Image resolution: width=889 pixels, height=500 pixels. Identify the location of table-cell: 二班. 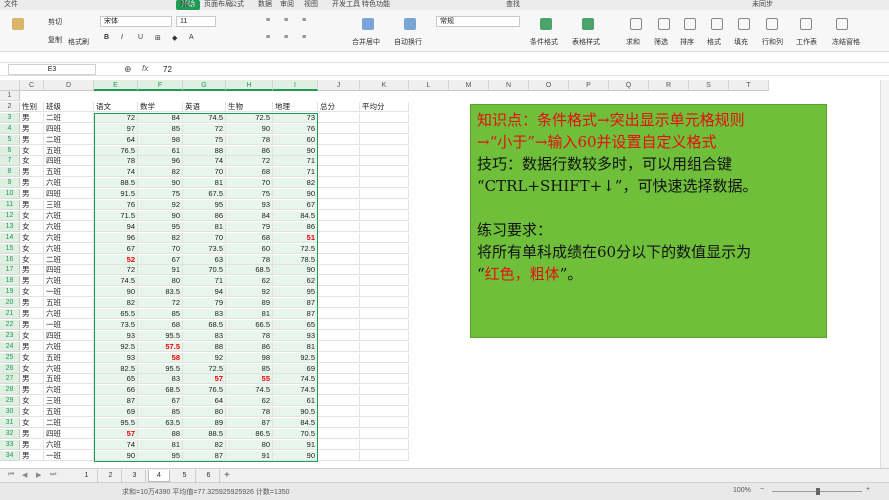
(69, 117).